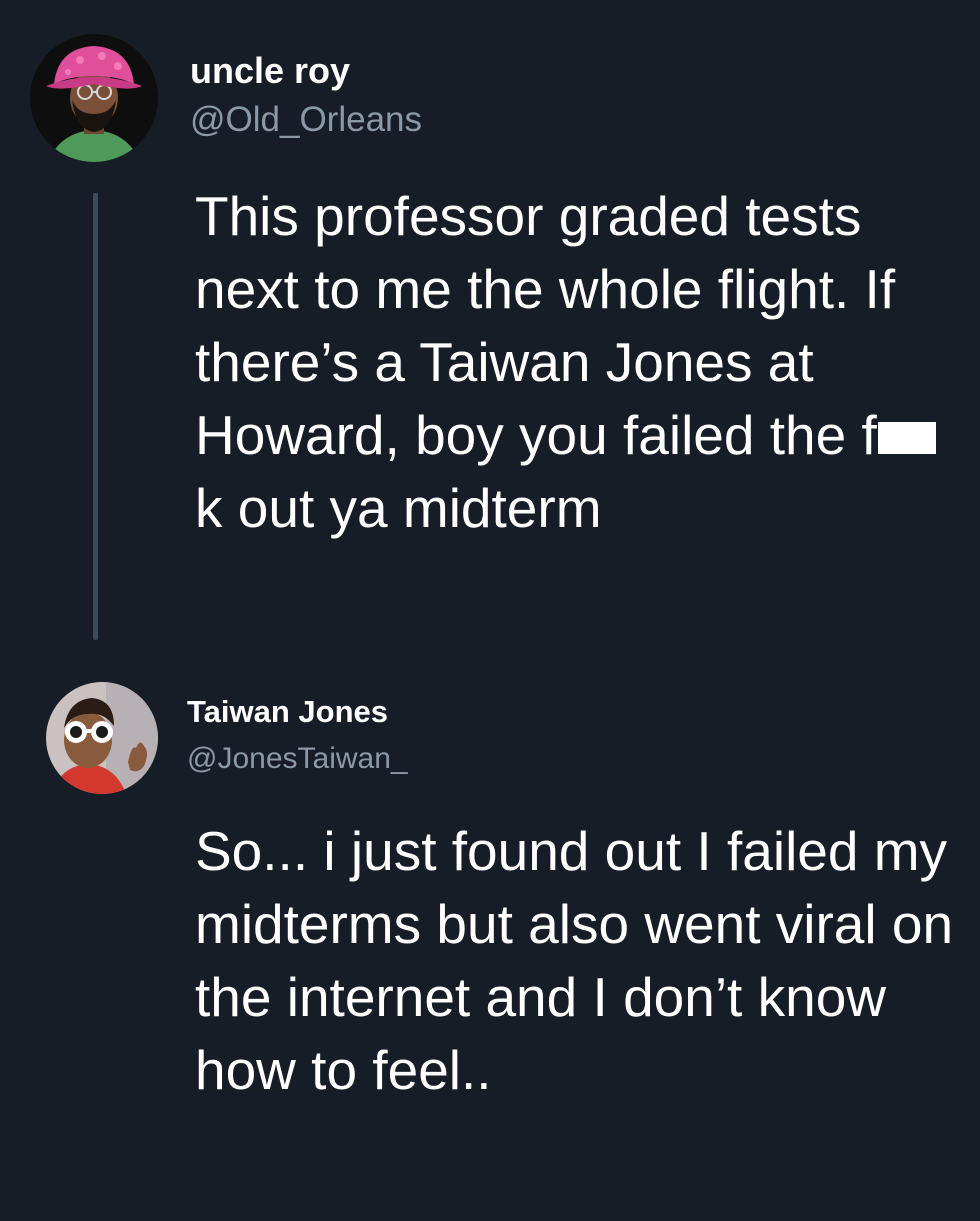  I want to click on thread-connector-line, so click(95, 416).